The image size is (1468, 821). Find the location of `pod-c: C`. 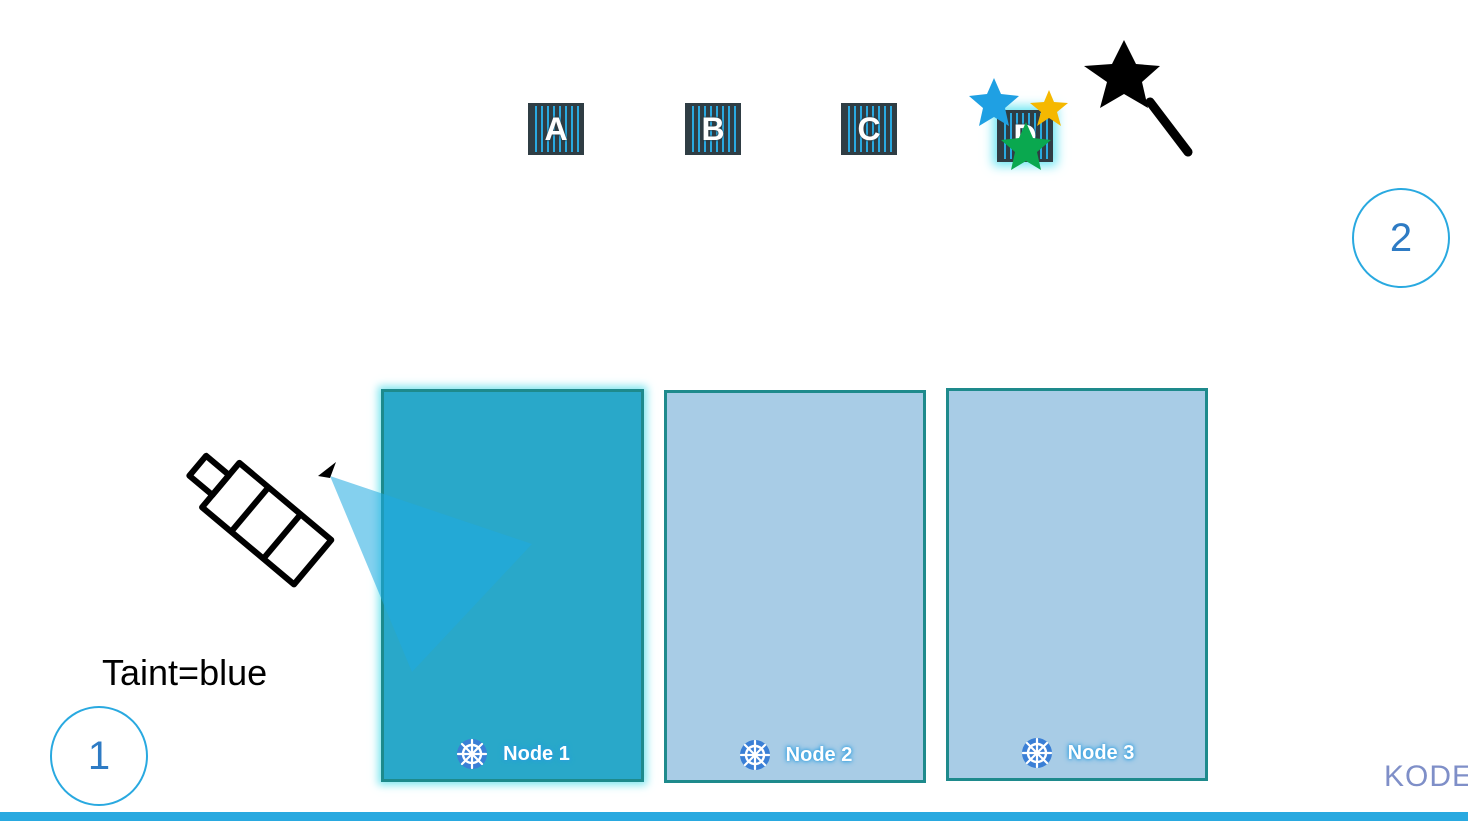

pod-c: C is located at coordinates (869, 129).